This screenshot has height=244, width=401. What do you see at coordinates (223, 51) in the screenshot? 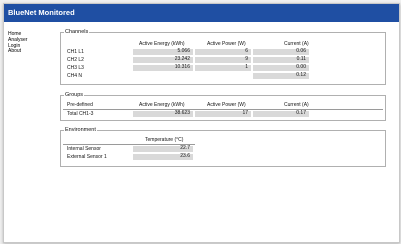
I see `channel-power-value: 6` at bounding box center [223, 51].